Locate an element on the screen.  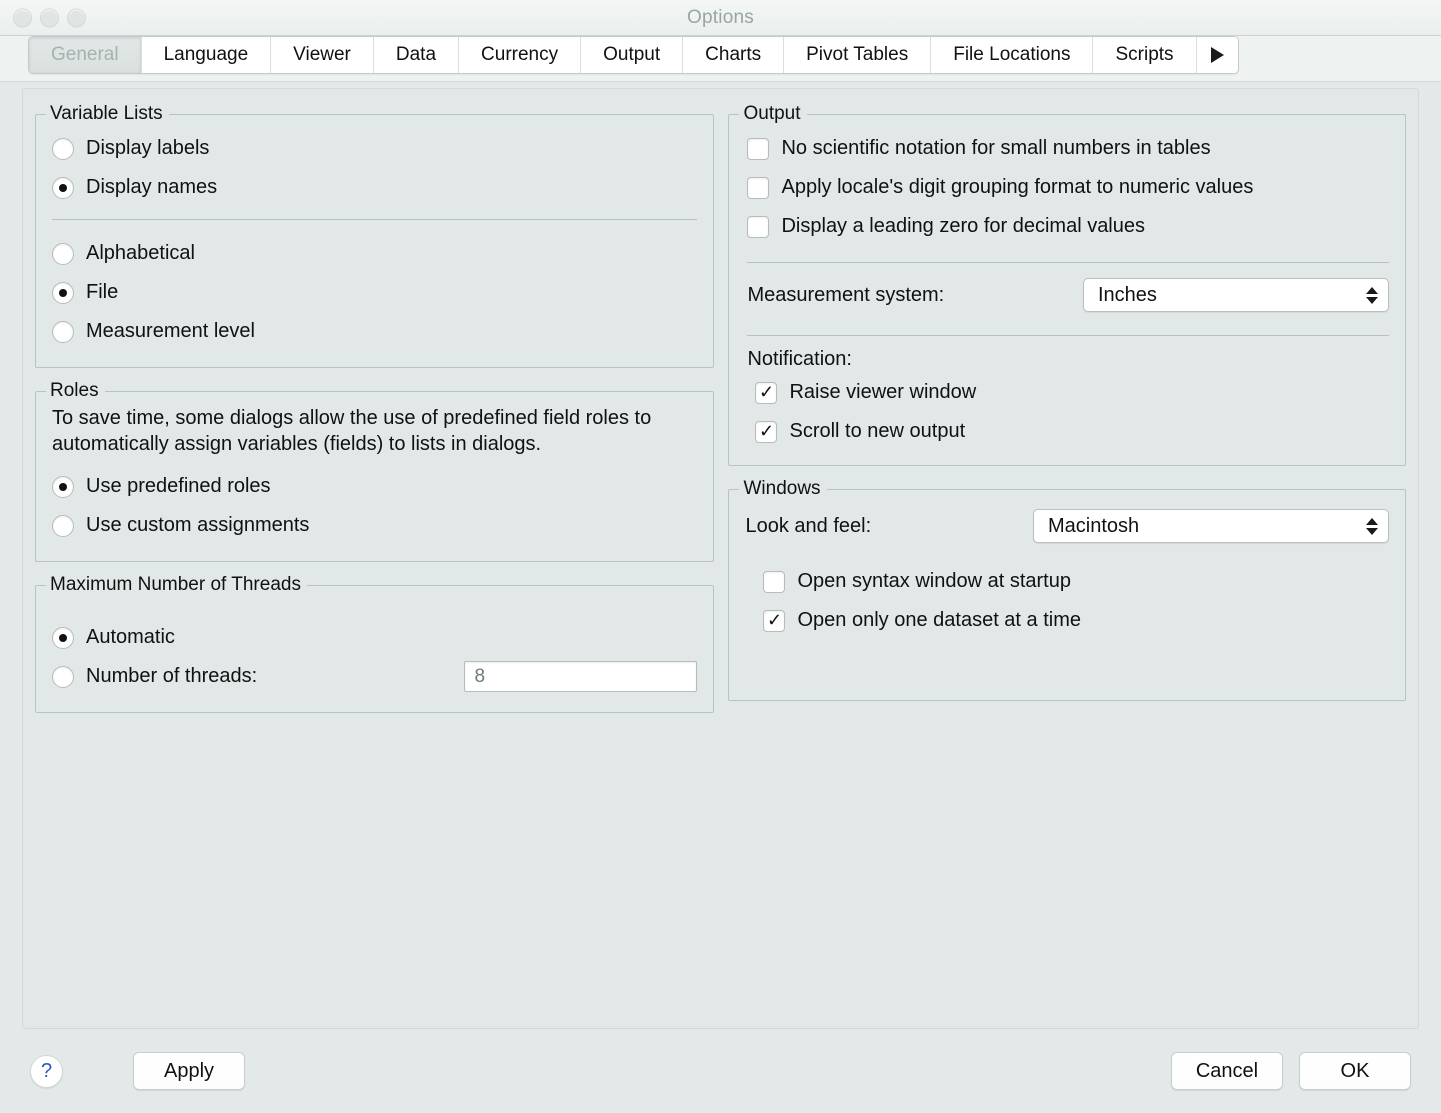
radio-alphabetical-label: Alphabetical is located at coordinates (140, 253).